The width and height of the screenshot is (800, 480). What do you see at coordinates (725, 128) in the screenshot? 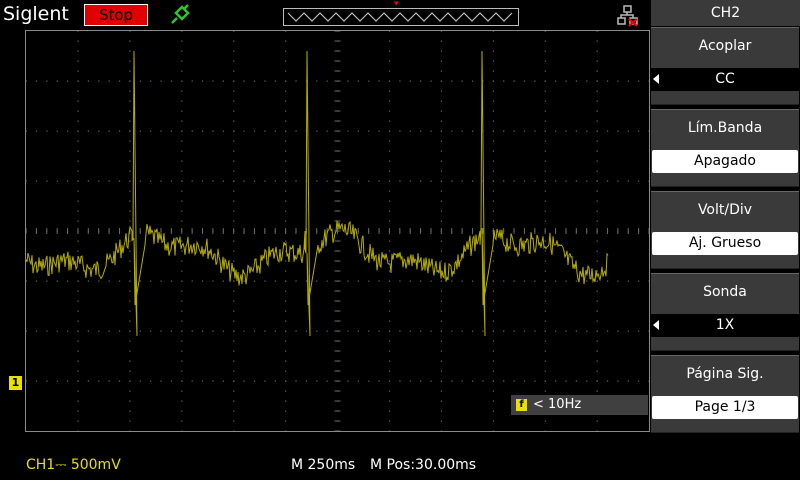
I see `menu-item-label: Lím.Banda` at bounding box center [725, 128].